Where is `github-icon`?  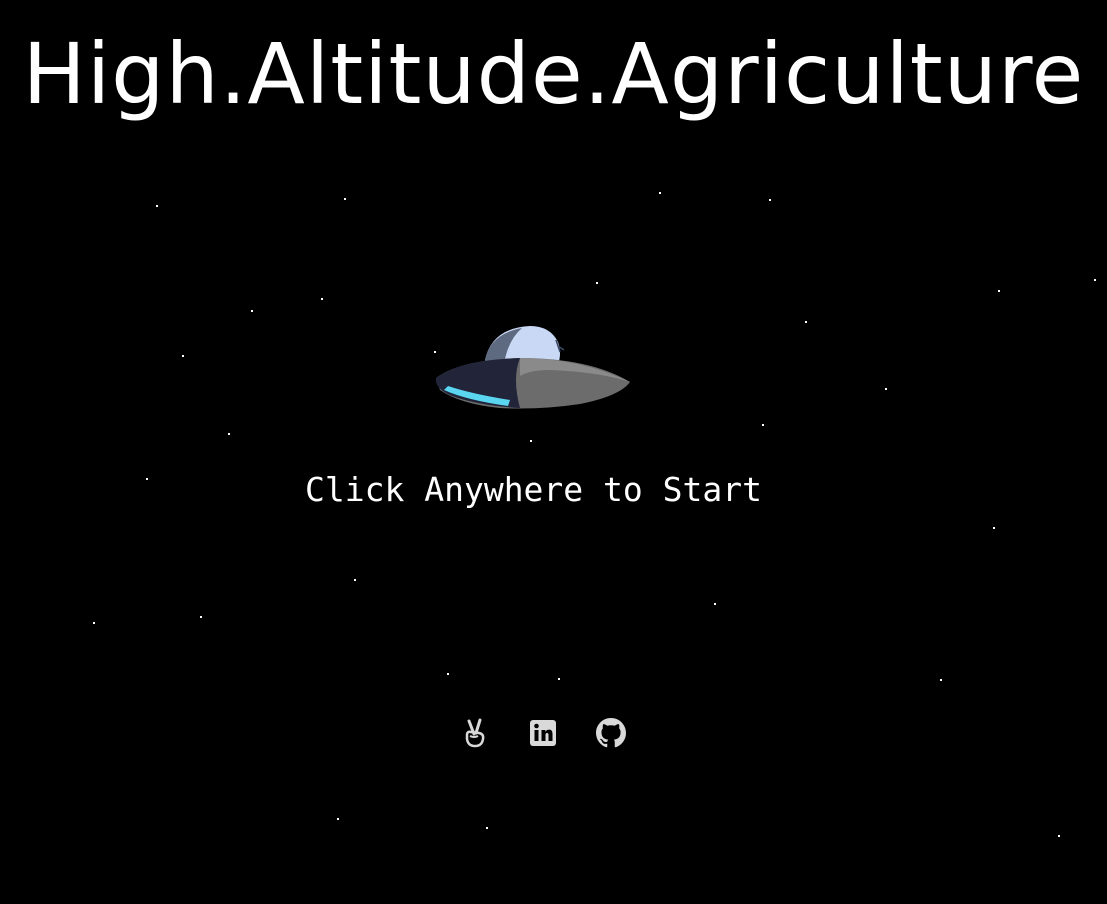 github-icon is located at coordinates (611, 733).